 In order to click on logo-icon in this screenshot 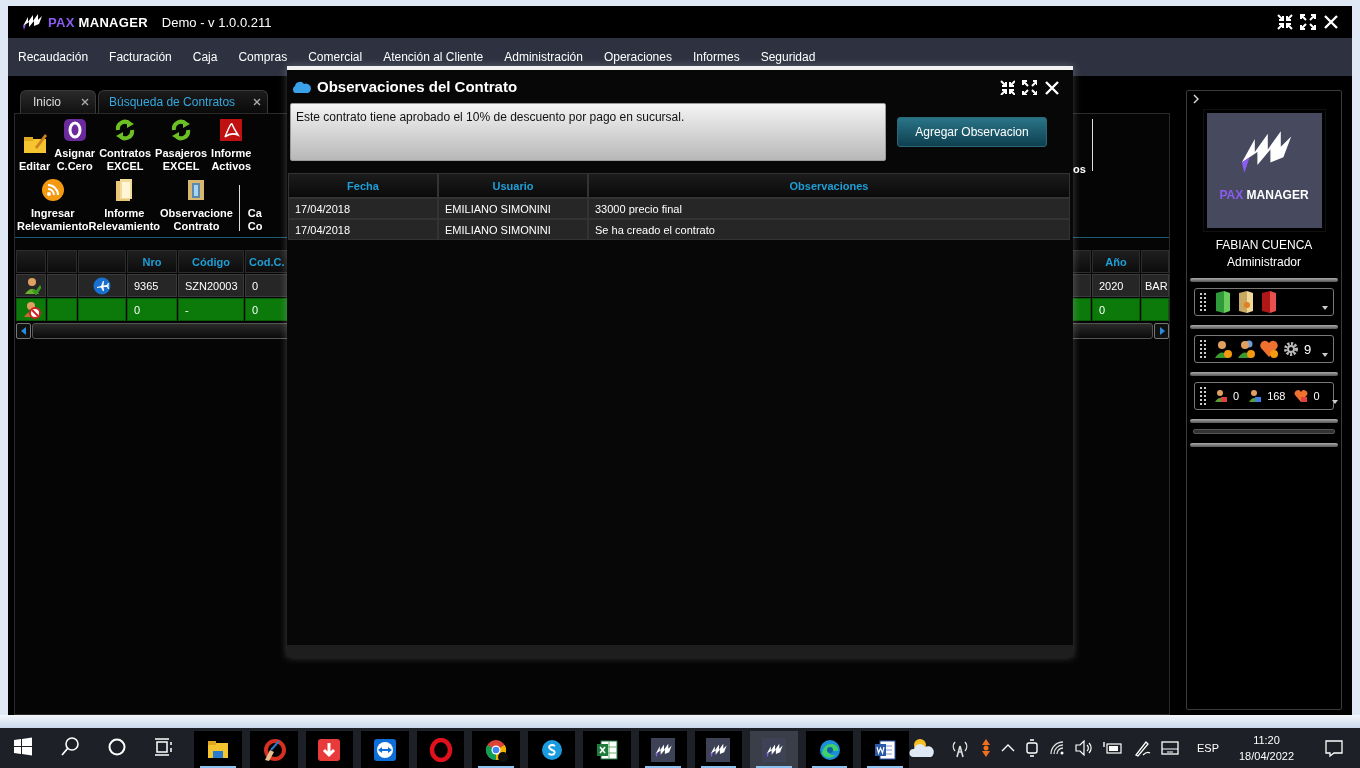, I will do `click(774, 750)`.